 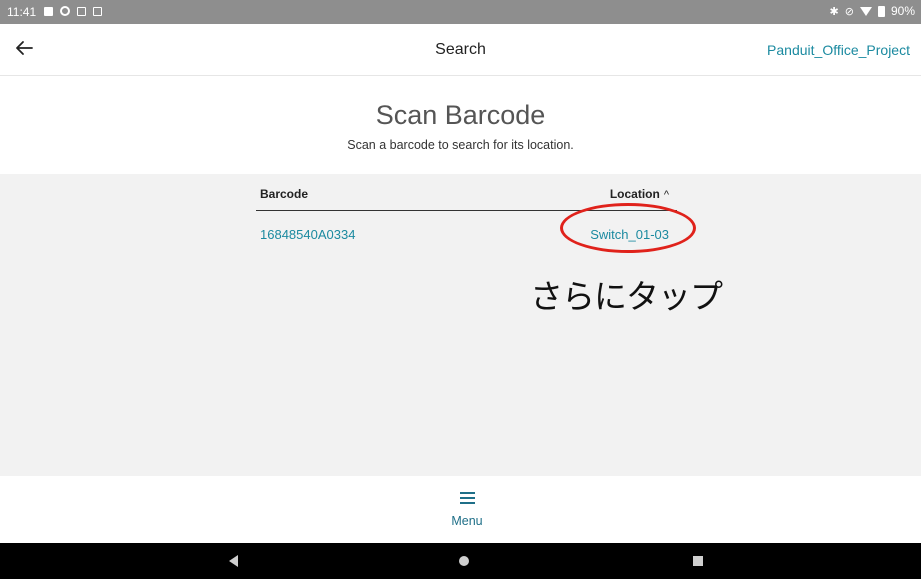 I want to click on barcode-cell: 16848540A0334, so click(x=307, y=234).